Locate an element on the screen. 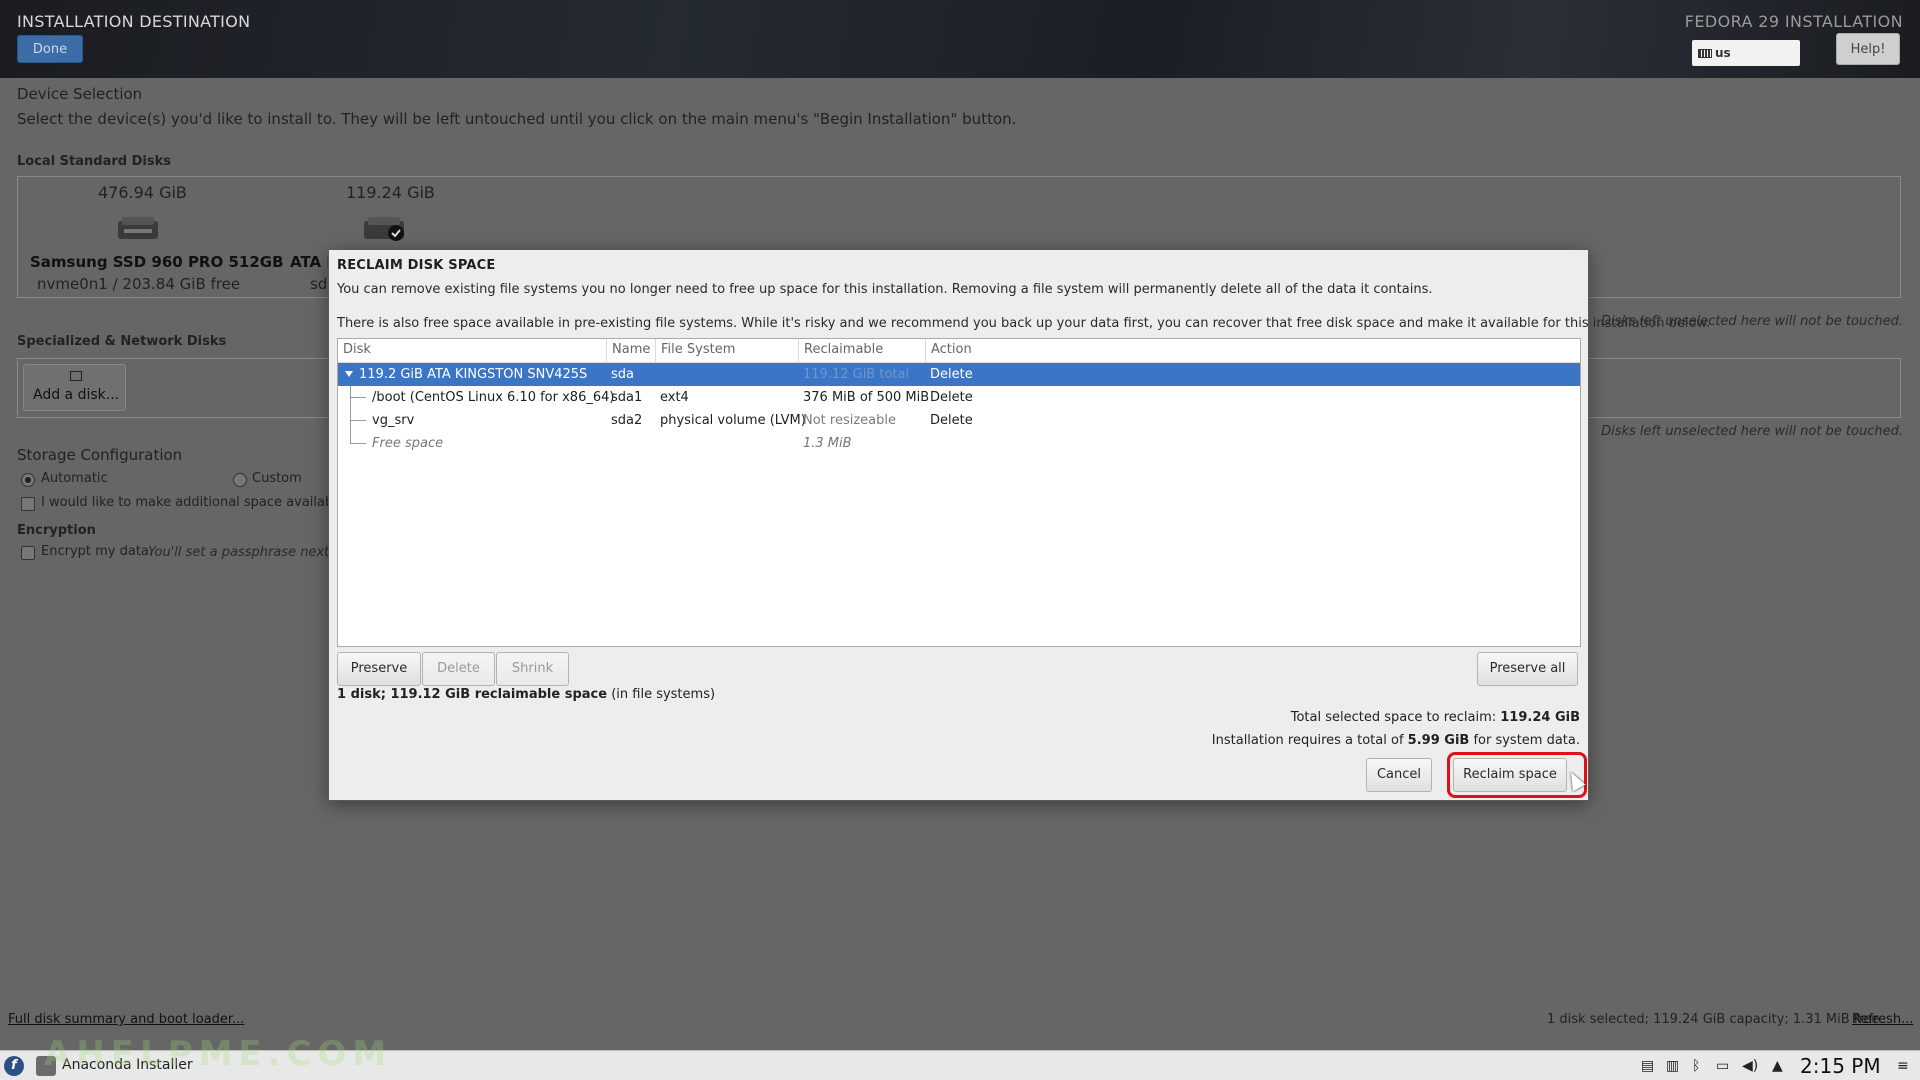 This screenshot has width=1920, height=1080. row-reclaim: Not resizeable is located at coordinates (849, 420).